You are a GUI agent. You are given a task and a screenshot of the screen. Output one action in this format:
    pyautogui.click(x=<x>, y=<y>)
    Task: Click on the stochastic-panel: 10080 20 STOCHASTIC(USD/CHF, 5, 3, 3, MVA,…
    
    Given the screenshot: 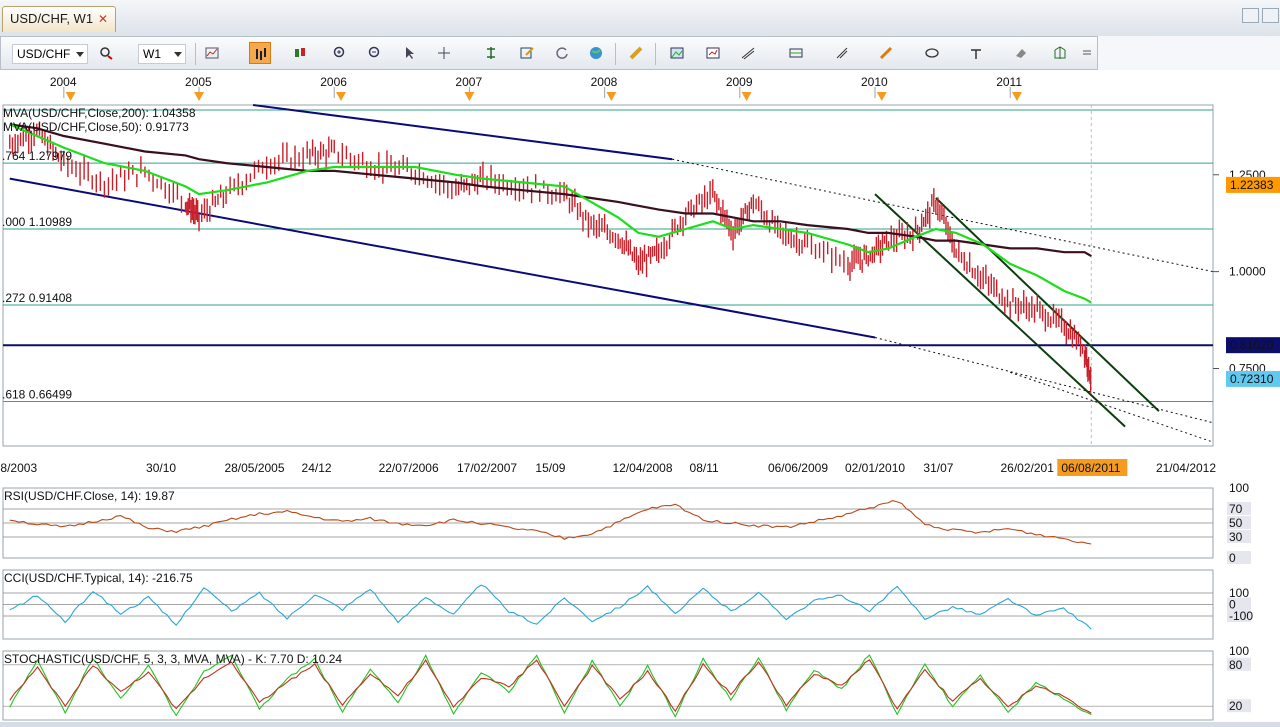 What is the action you would take?
    pyautogui.click(x=626, y=682)
    